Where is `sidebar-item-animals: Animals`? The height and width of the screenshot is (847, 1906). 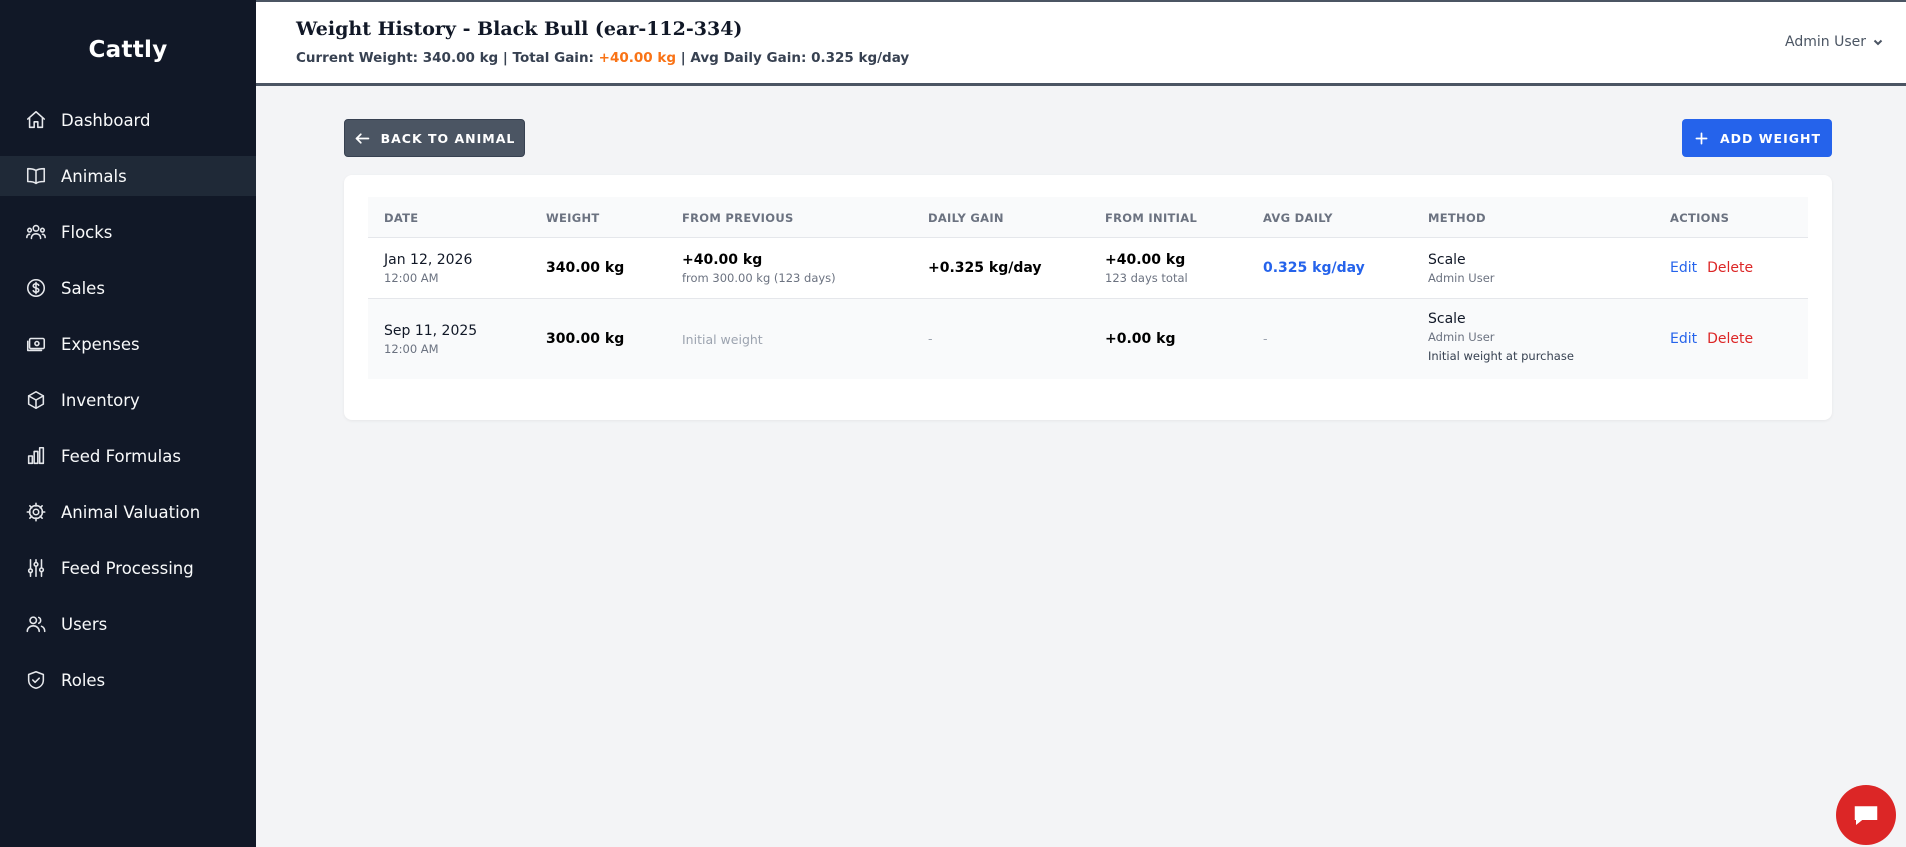 sidebar-item-animals: Animals is located at coordinates (128, 176).